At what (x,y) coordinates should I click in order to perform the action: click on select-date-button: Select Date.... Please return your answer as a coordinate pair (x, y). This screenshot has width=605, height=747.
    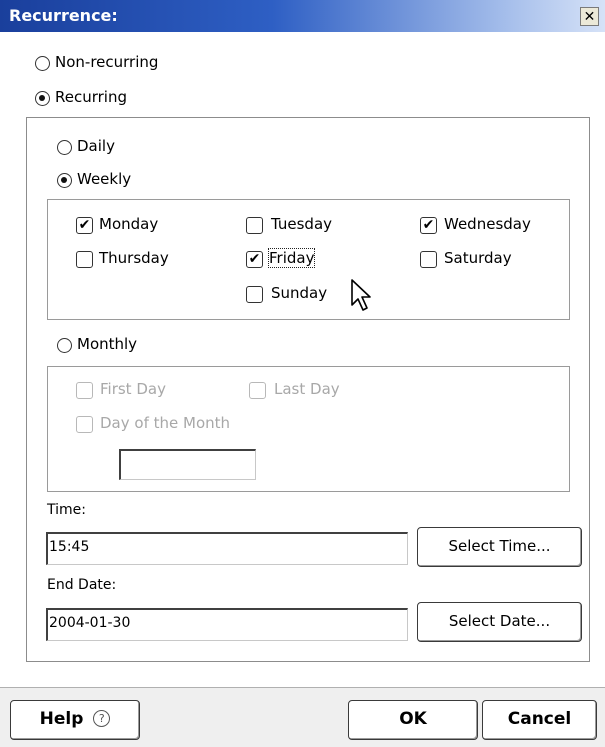
    Looking at the image, I should click on (499, 622).